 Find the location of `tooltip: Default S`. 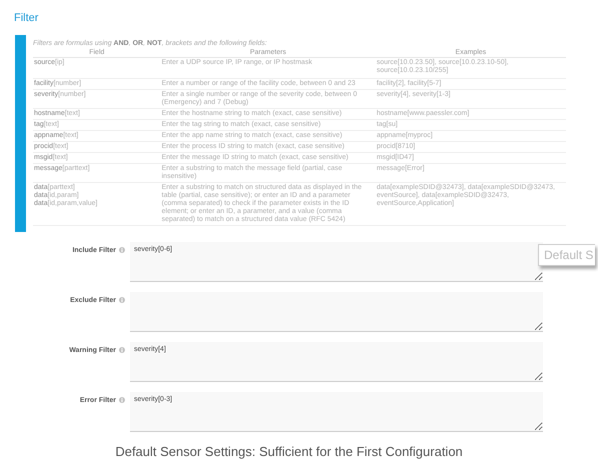

tooltip: Default S is located at coordinates (567, 255).